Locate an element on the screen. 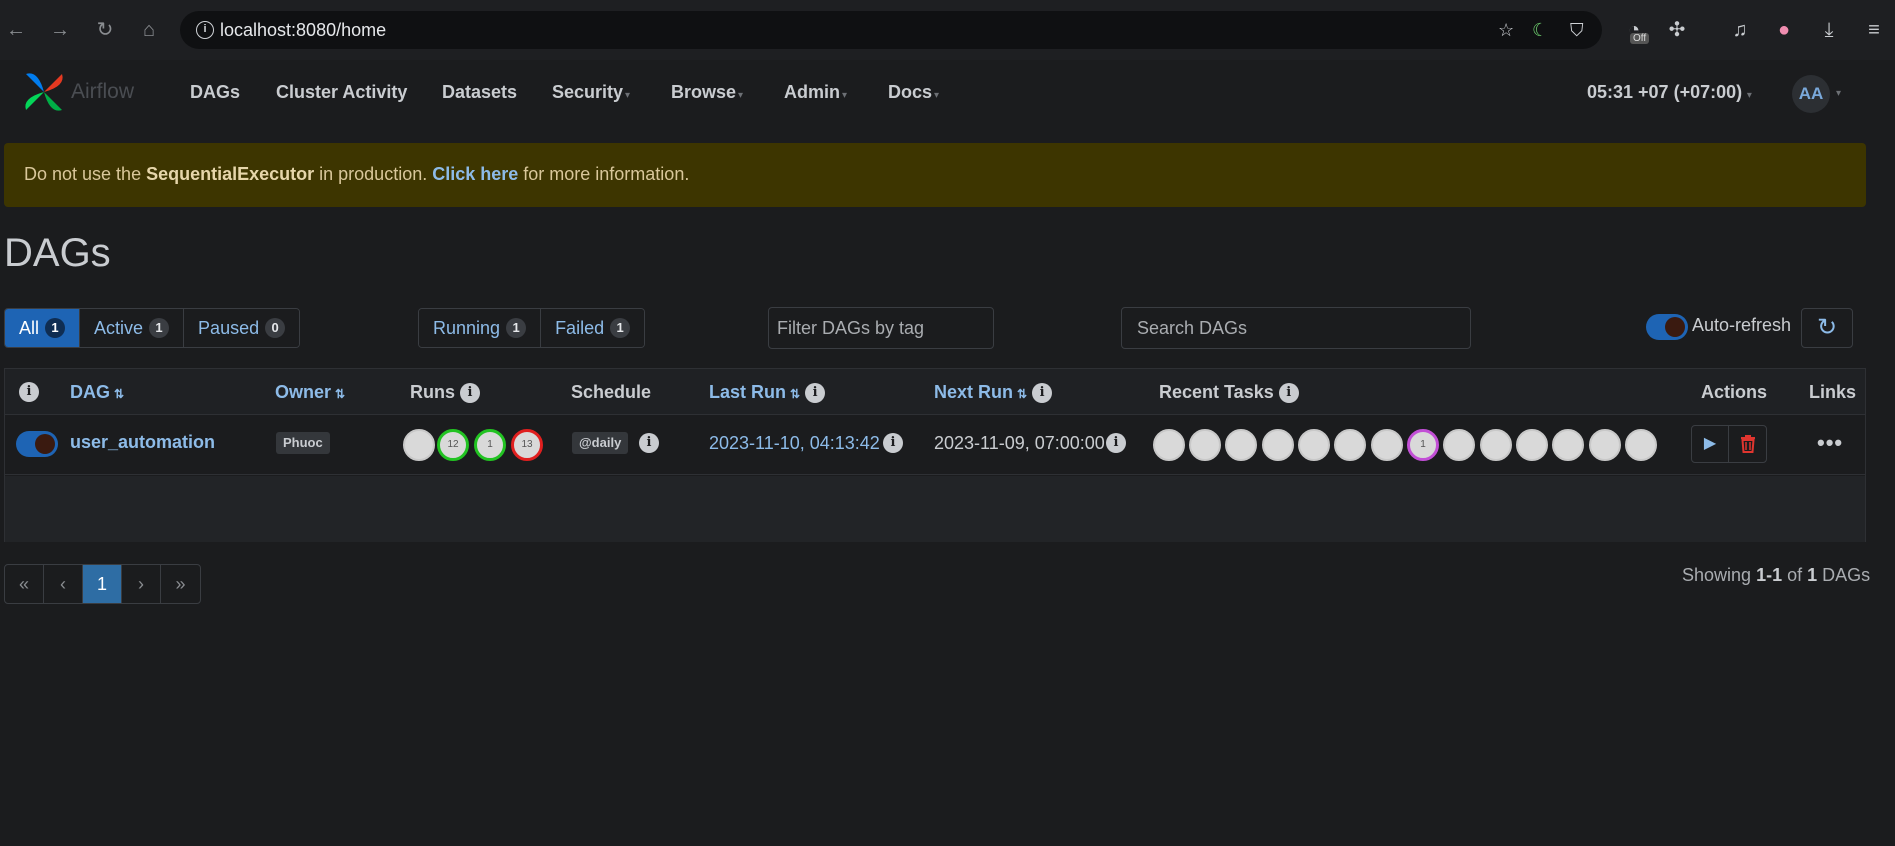  count-badge: 1 is located at coordinates (55, 328).